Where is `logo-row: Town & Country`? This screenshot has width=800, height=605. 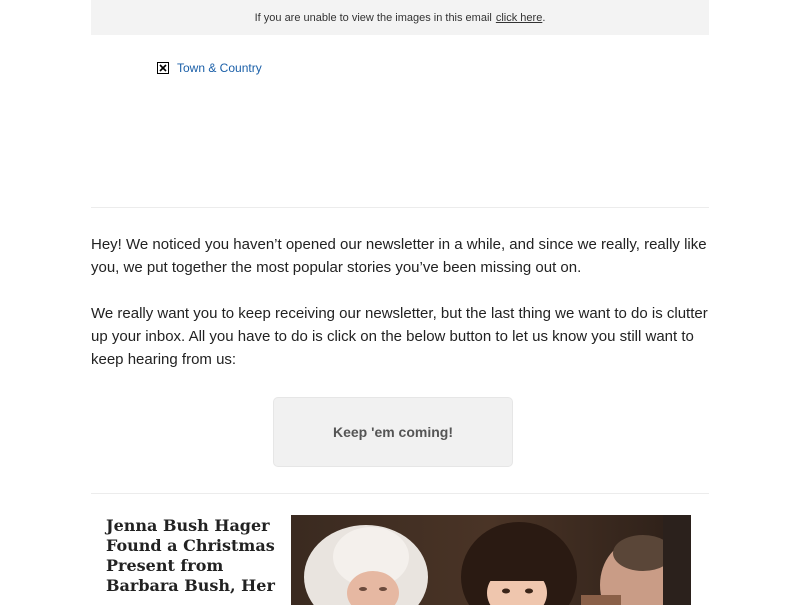 logo-row: Town & Country is located at coordinates (209, 68).